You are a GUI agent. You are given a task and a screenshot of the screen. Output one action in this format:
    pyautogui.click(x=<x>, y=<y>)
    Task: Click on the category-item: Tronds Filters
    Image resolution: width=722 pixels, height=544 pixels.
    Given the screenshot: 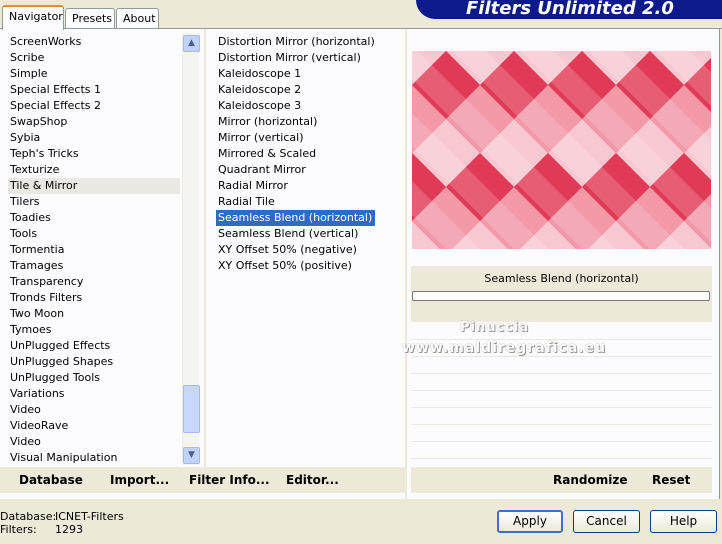 What is the action you would take?
    pyautogui.click(x=94, y=298)
    